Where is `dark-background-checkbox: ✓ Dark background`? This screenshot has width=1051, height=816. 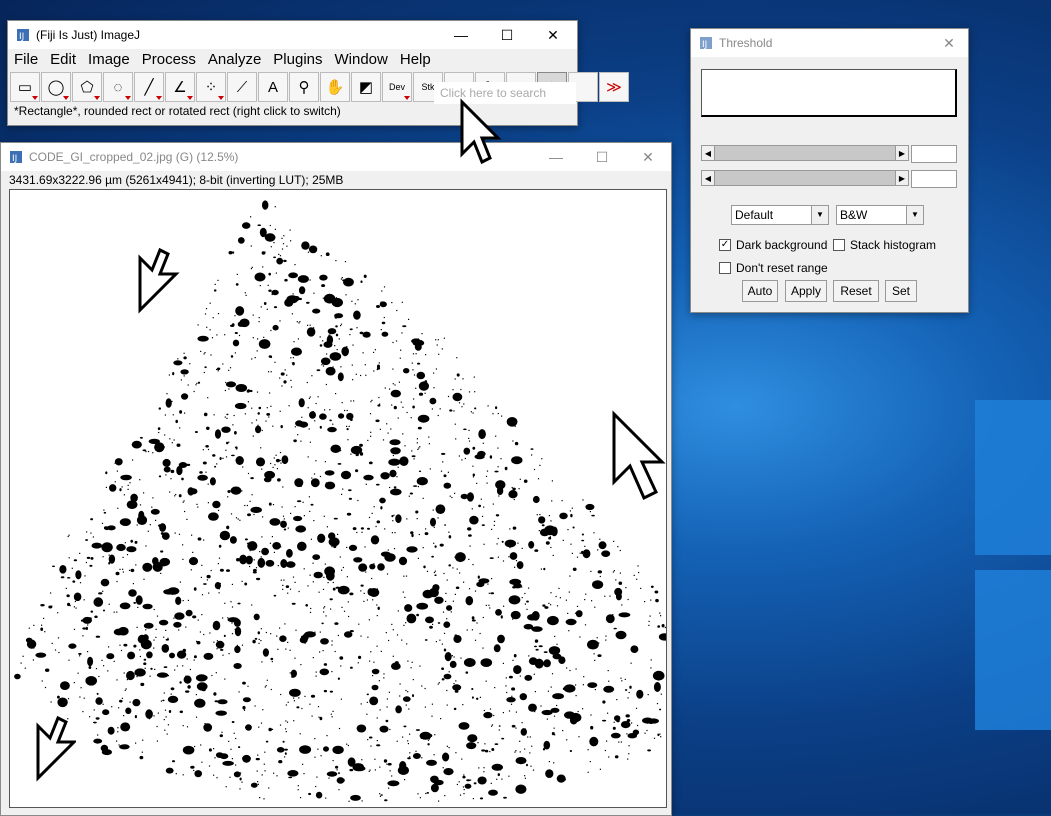
dark-background-checkbox: ✓ Dark background is located at coordinates (773, 245).